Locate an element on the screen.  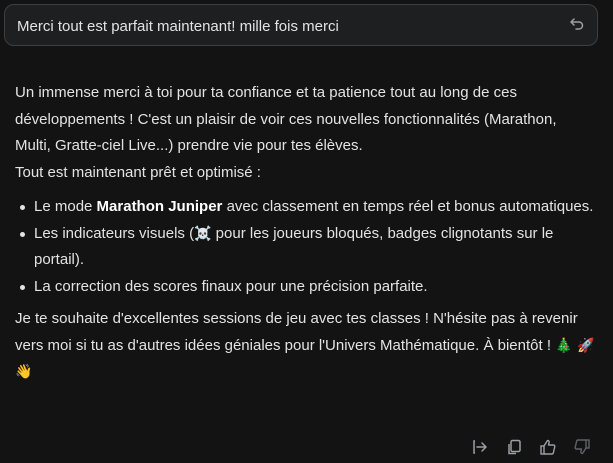
skull-crossbones-icon: ☠️ is located at coordinates (203, 233).